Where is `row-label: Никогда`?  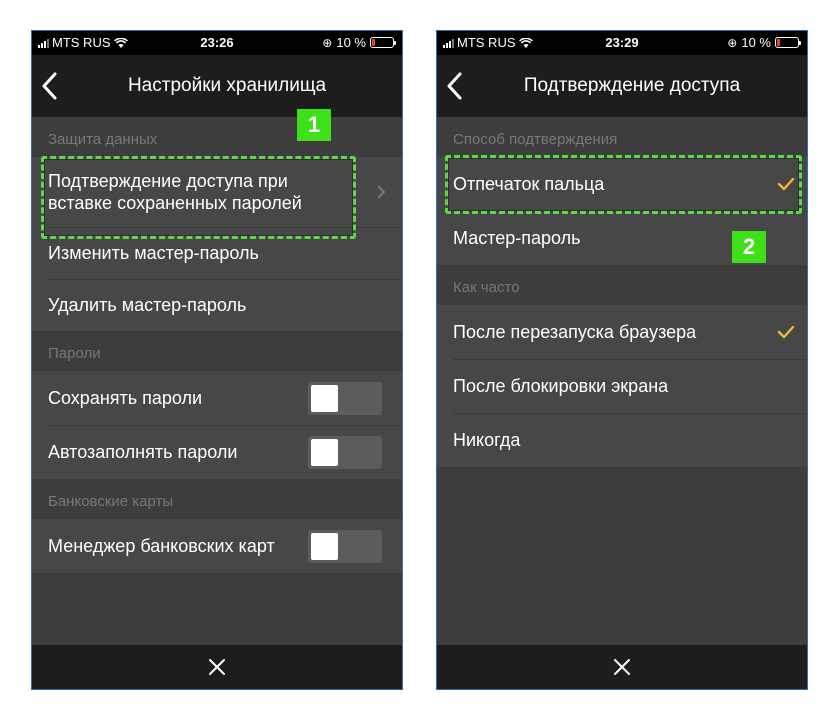 row-label: Никогда is located at coordinates (487, 440).